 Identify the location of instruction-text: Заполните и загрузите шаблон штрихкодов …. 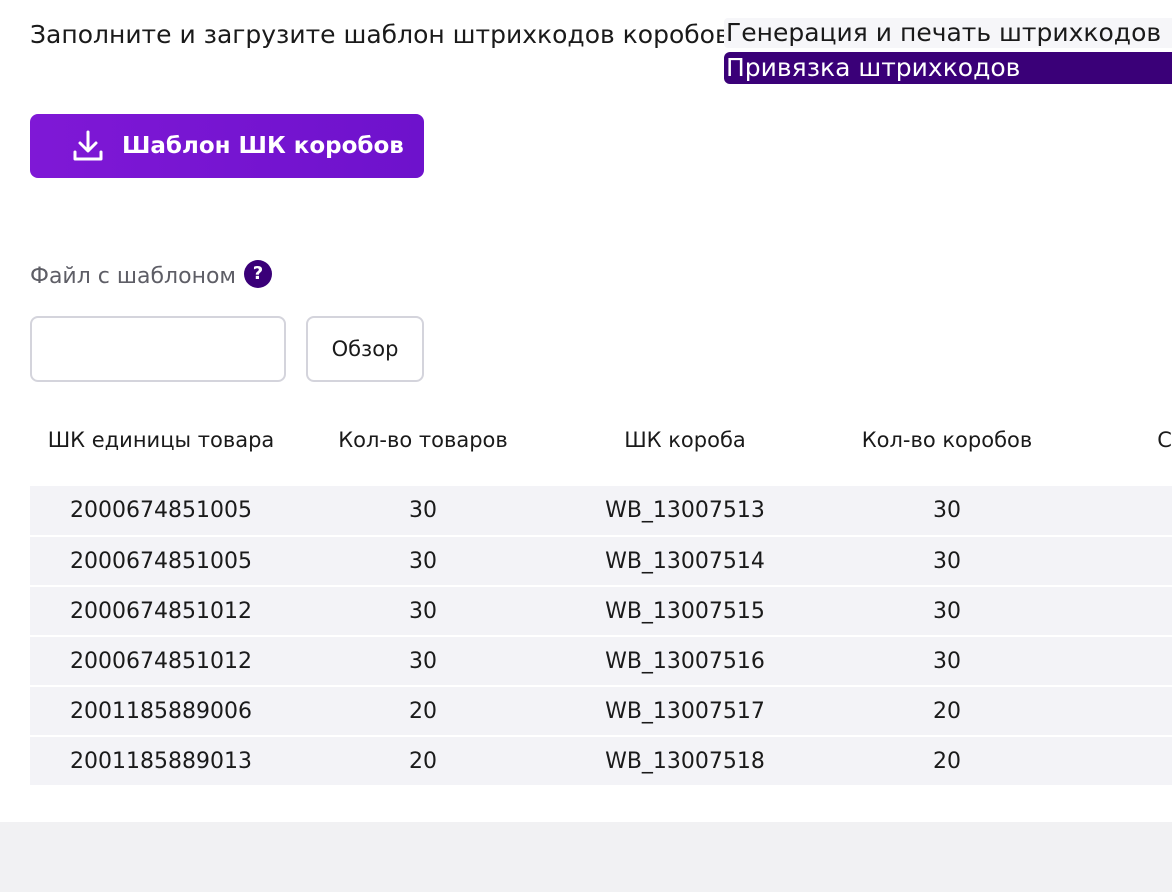
(380, 34).